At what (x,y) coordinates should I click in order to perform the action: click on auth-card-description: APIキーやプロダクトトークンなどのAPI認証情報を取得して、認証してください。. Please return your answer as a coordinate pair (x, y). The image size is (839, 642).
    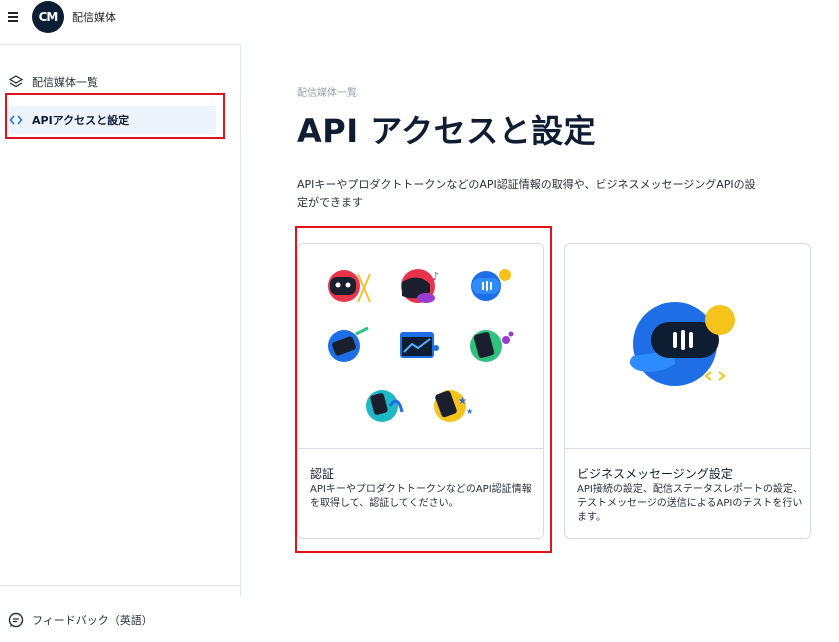
    Looking at the image, I should click on (421, 496).